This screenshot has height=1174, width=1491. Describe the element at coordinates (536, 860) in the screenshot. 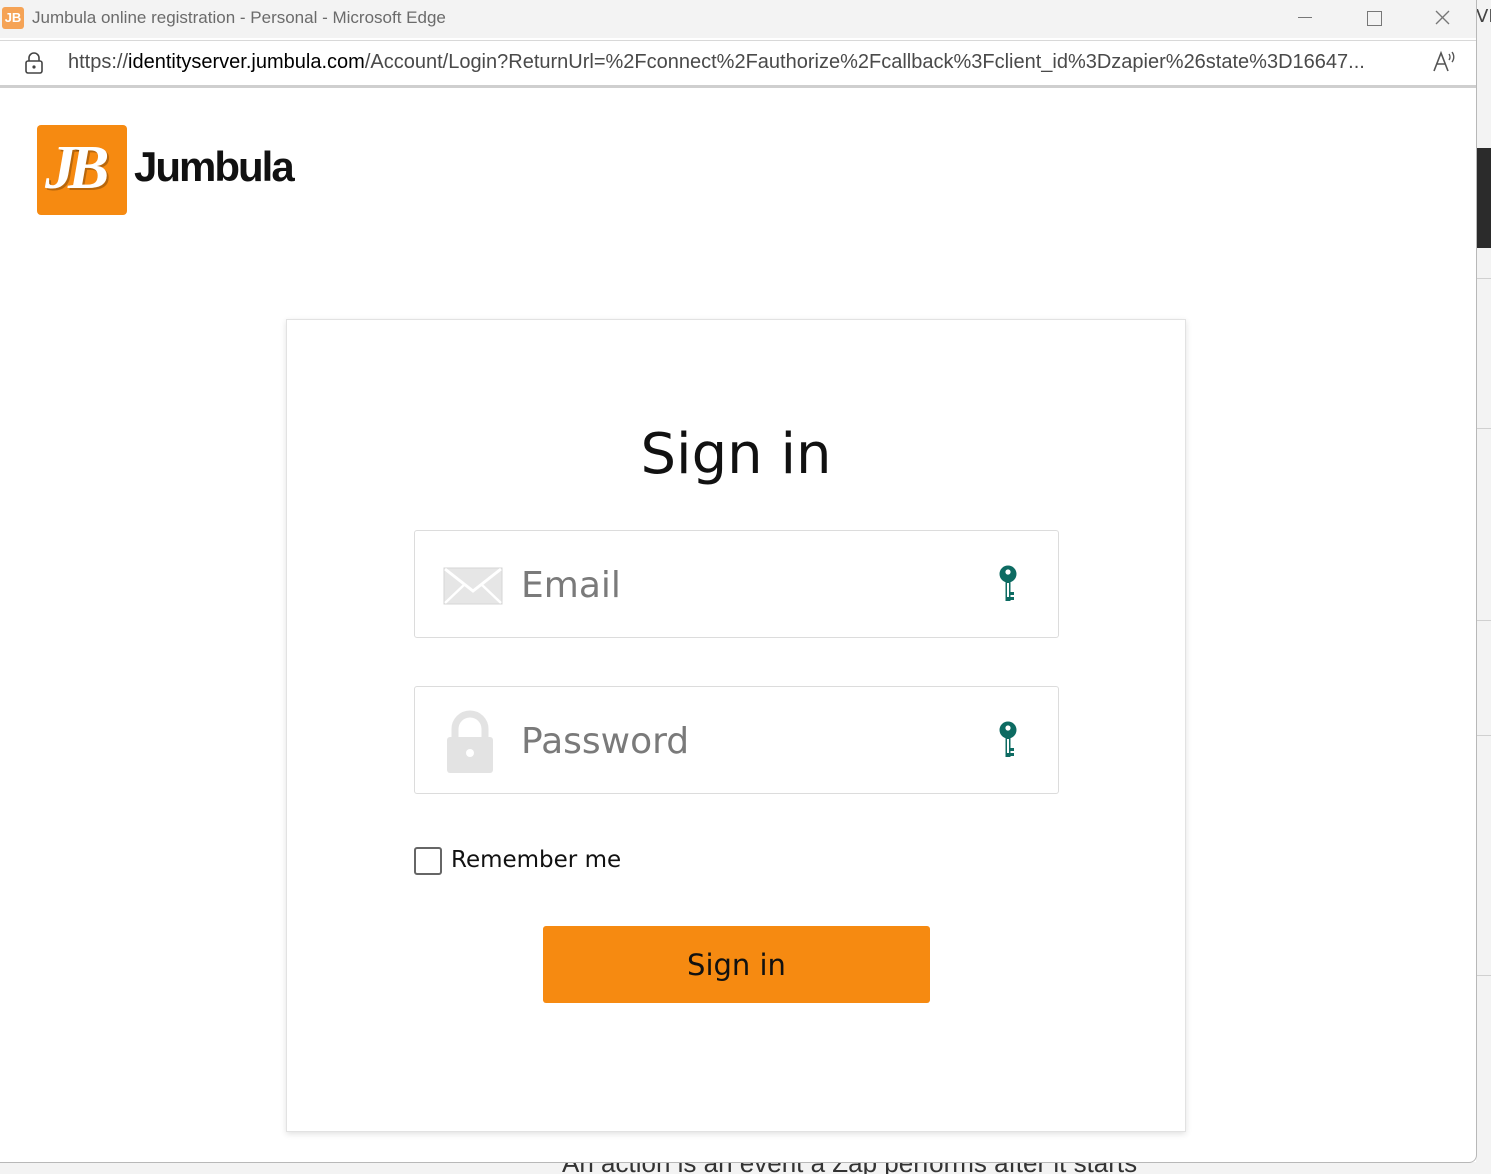

I see `remember-me-label: Remember me` at that location.